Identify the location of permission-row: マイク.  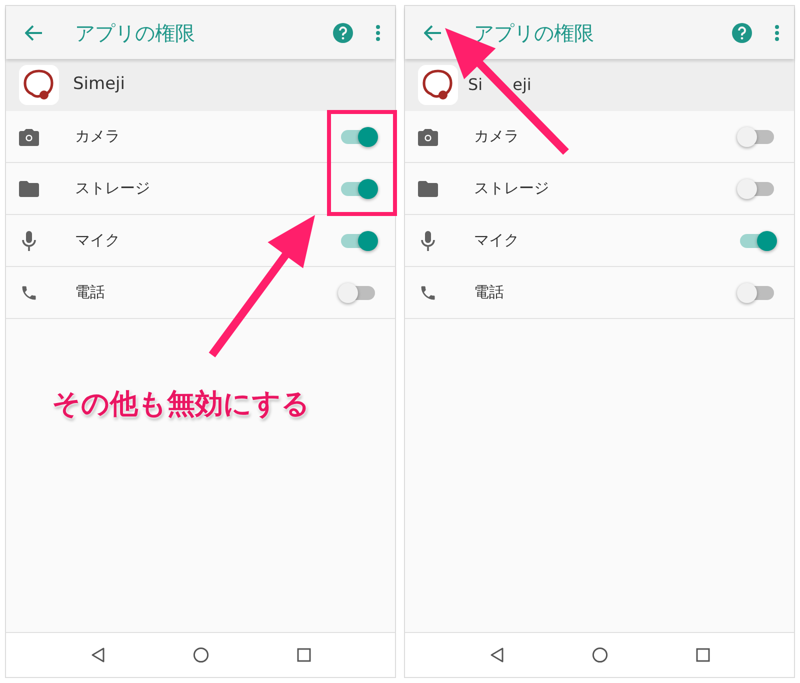
(599, 241).